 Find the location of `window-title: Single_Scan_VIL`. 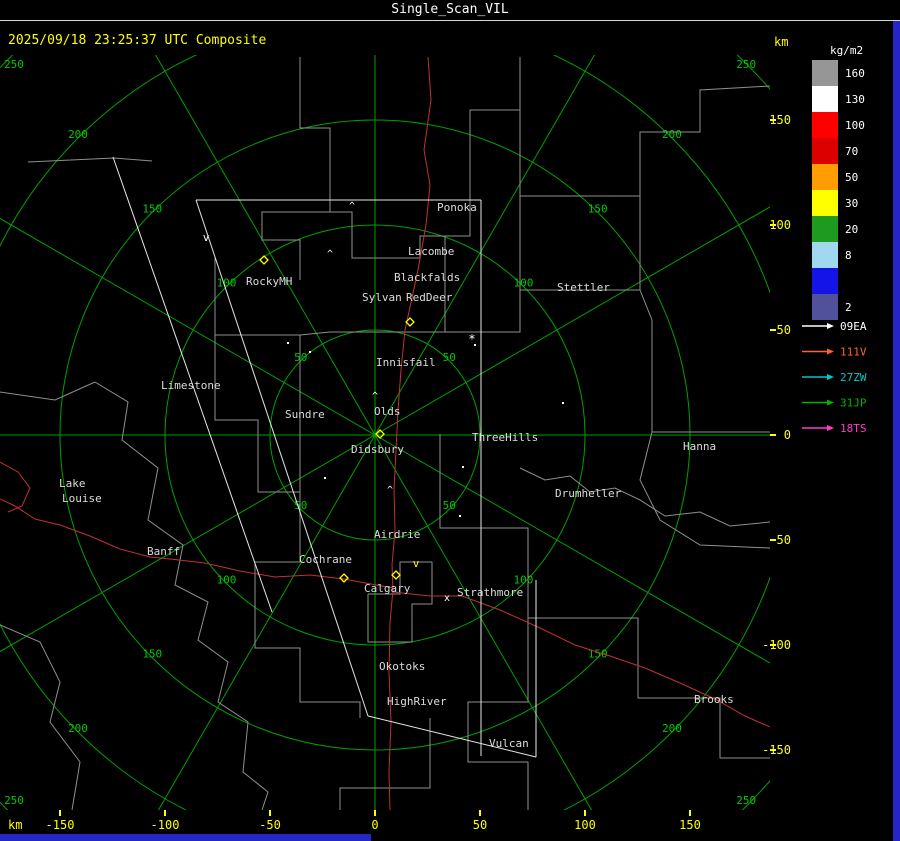

window-title: Single_Scan_VIL is located at coordinates (450, 9).